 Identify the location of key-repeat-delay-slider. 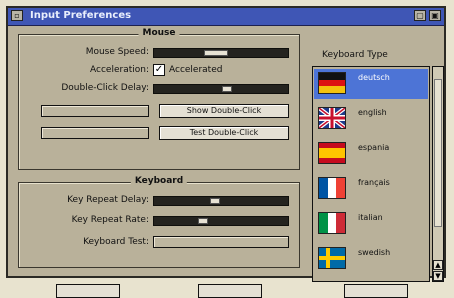
(221, 201).